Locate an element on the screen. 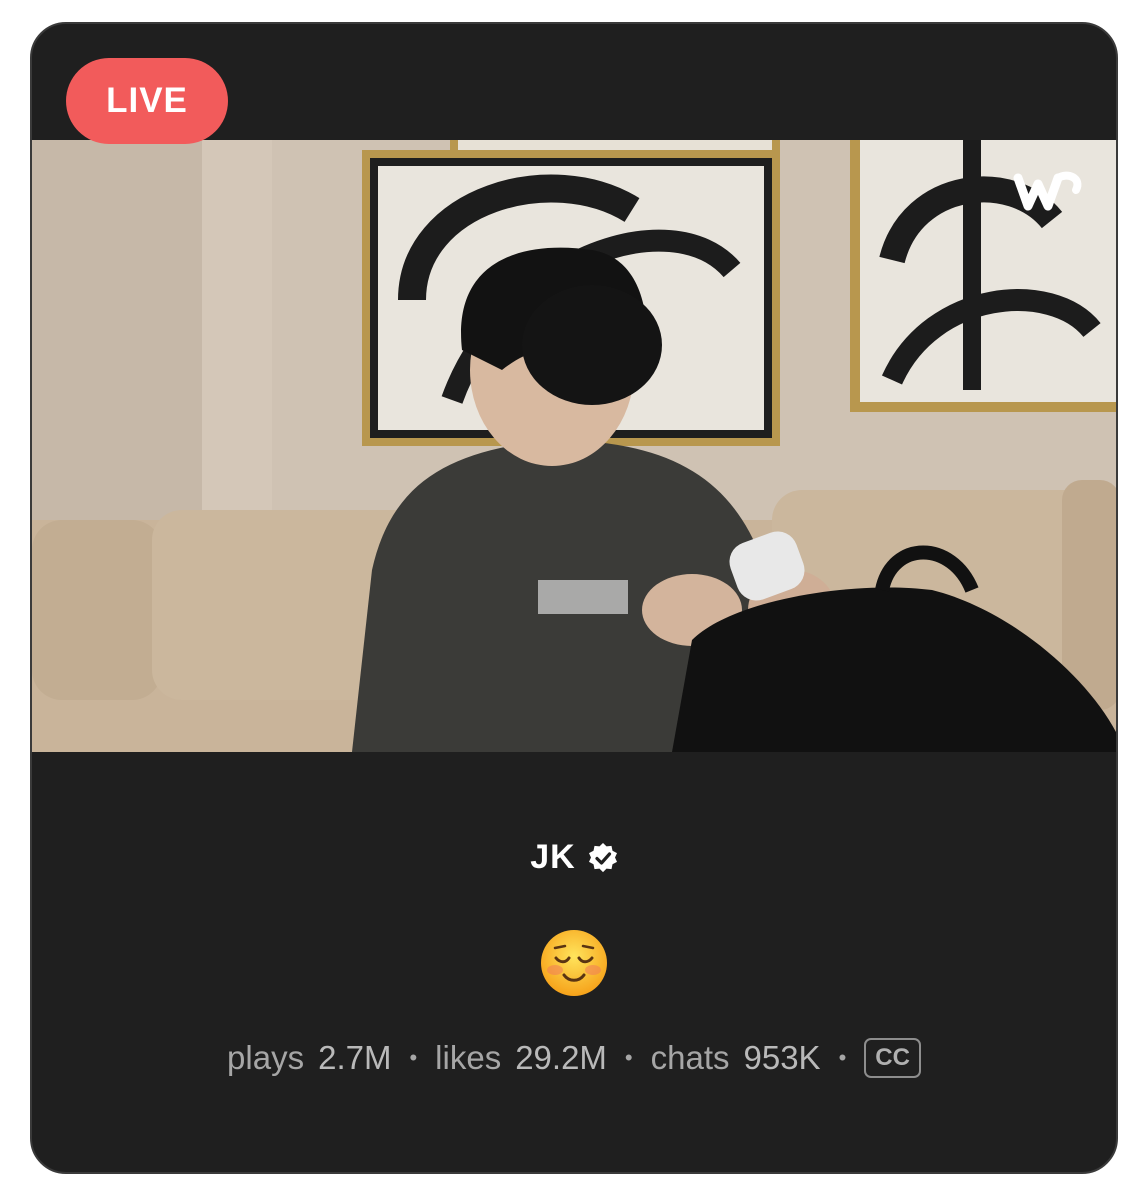 This screenshot has width=1147, height=1200. chats-value: 953K is located at coordinates (782, 1057).